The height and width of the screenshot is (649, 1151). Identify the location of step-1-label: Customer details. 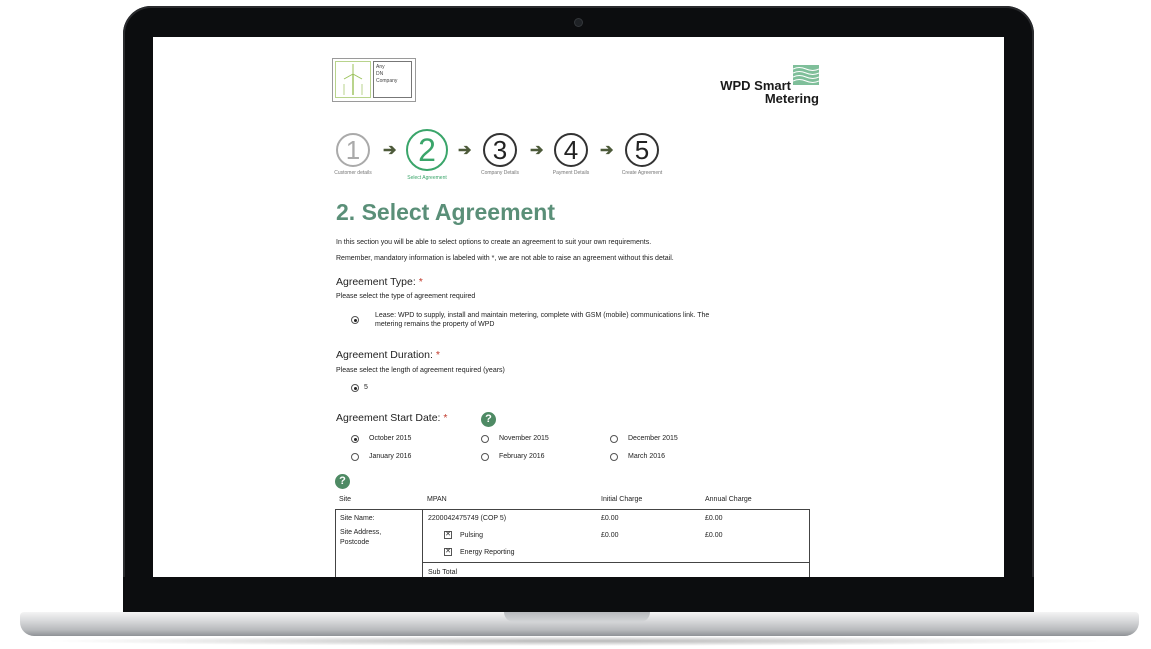
(353, 173).